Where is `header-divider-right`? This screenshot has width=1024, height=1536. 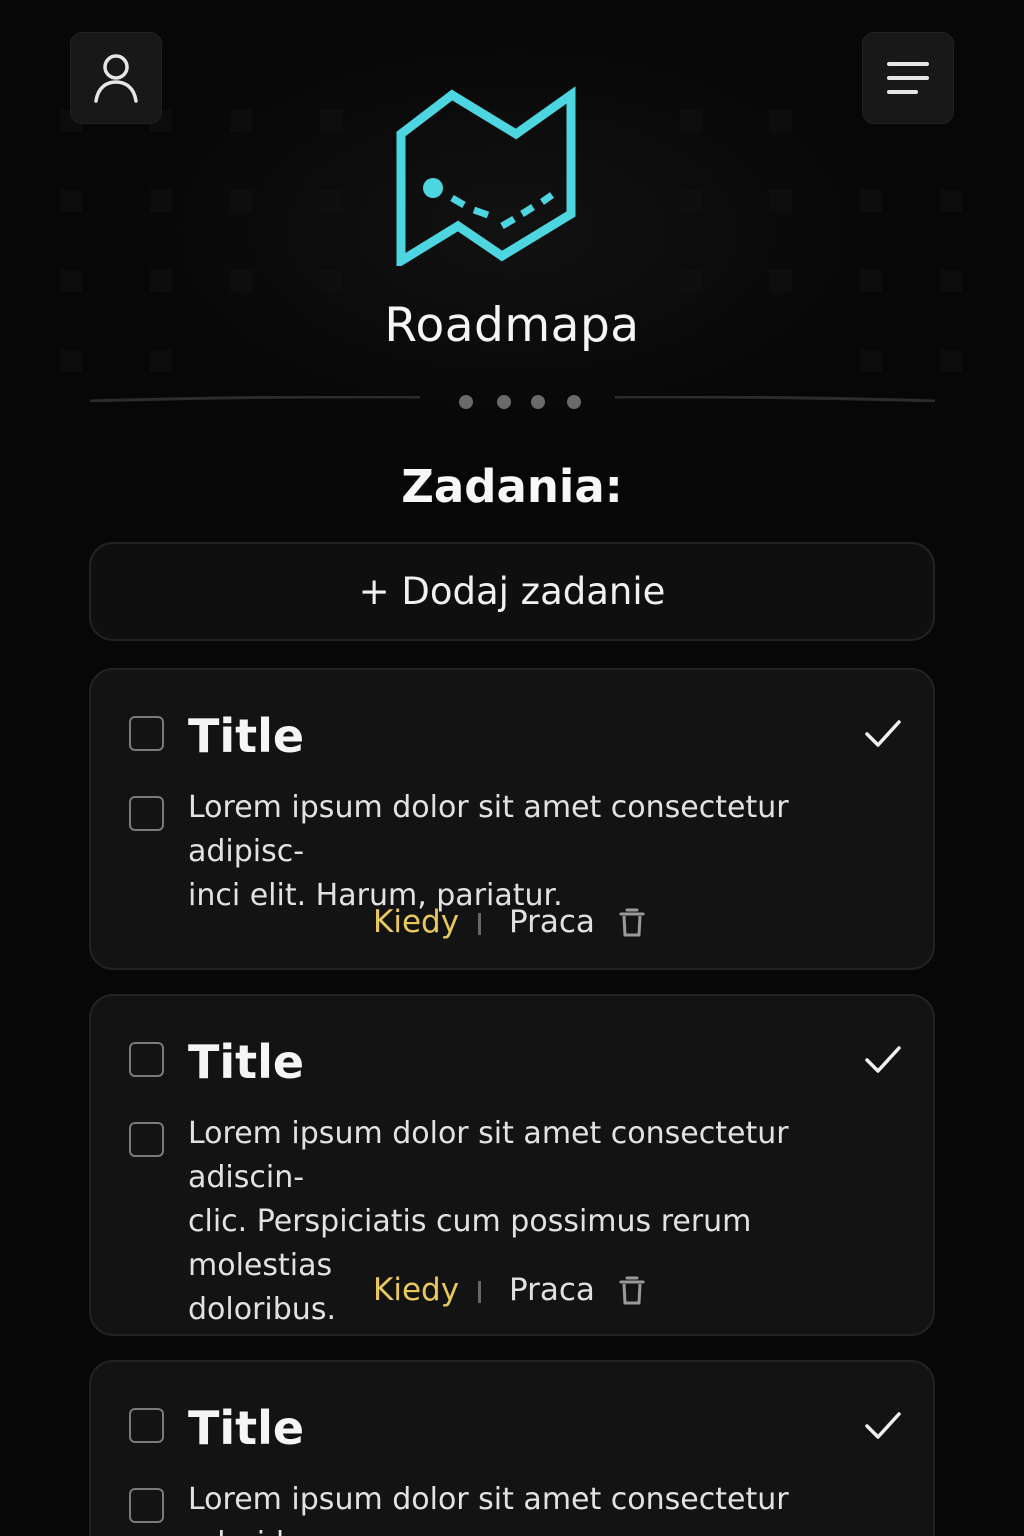 header-divider-right is located at coordinates (775, 399).